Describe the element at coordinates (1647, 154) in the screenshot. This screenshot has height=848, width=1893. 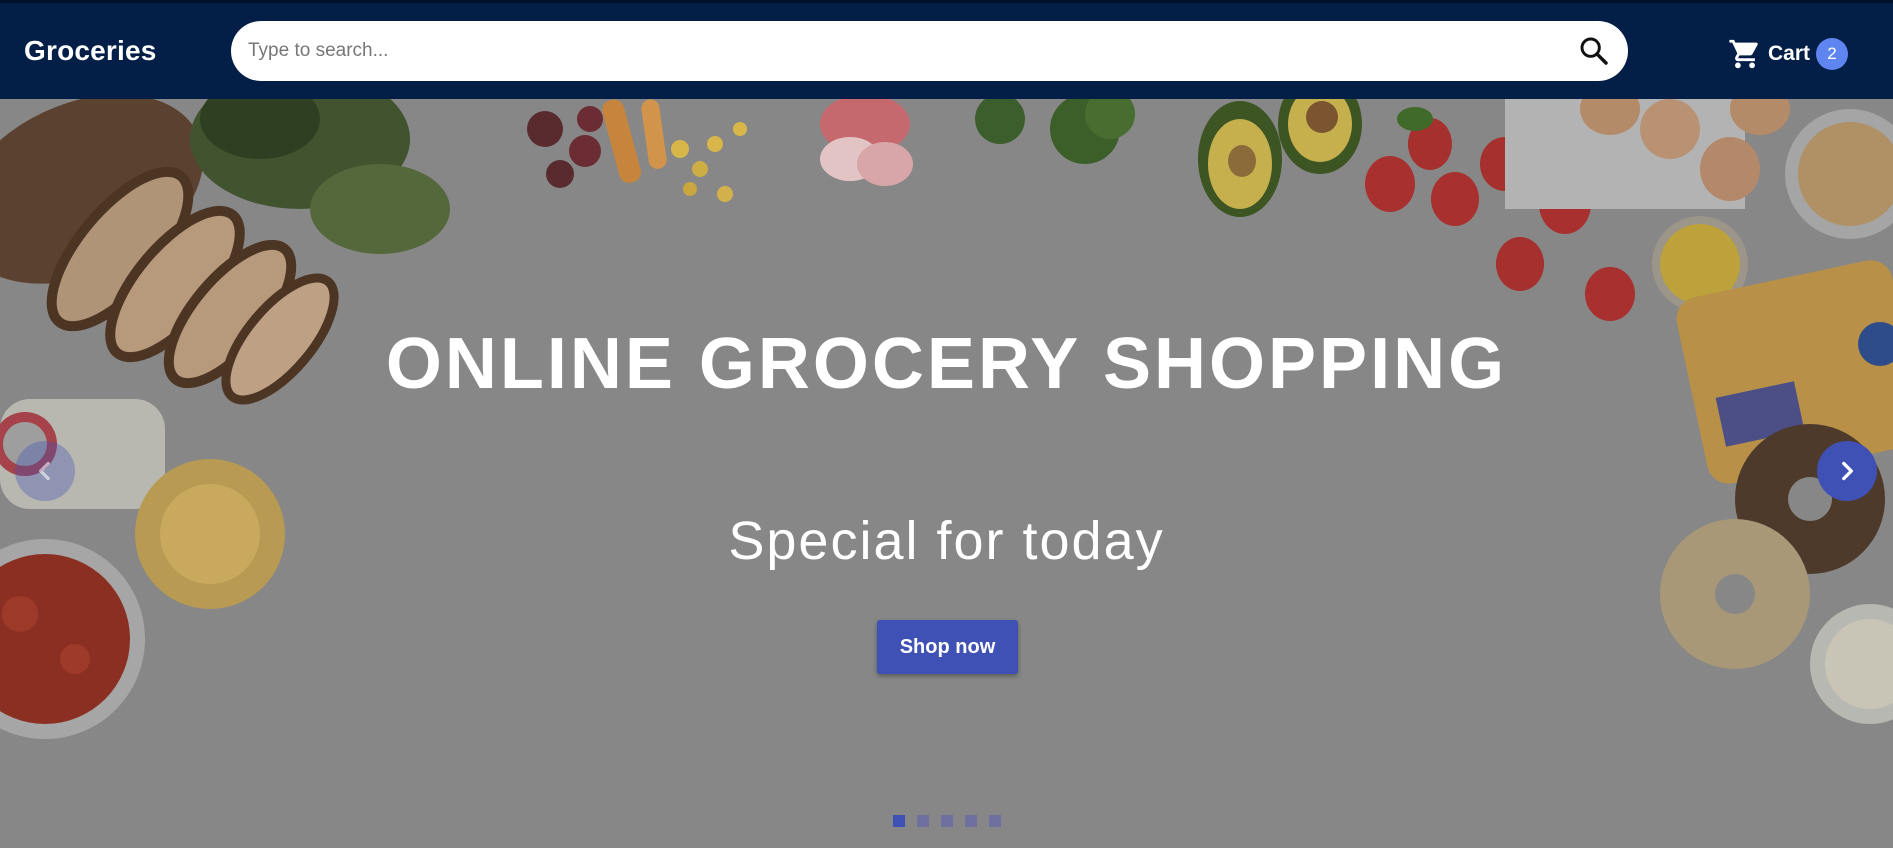
I see `eggs-illustration` at that location.